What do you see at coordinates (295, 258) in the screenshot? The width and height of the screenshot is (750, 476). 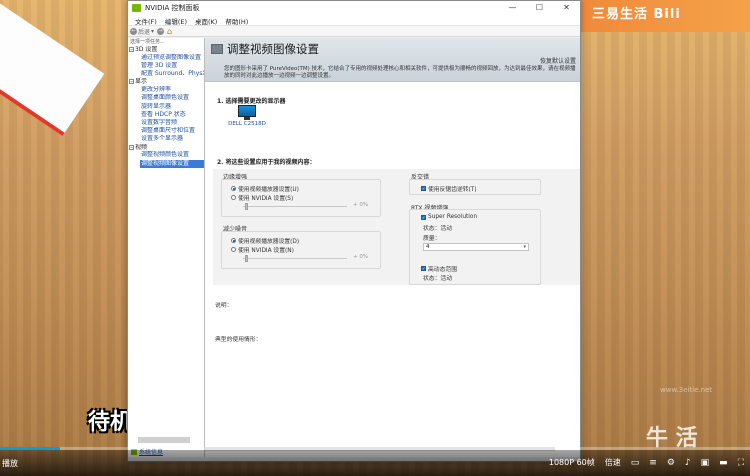 I see `noise-slider` at bounding box center [295, 258].